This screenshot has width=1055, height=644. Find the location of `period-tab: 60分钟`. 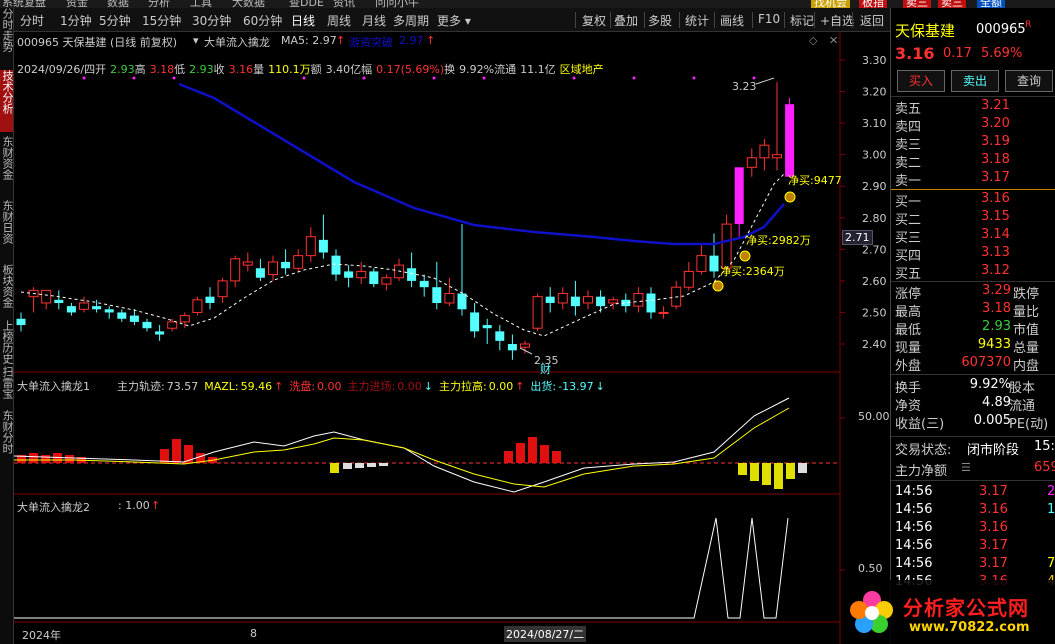

period-tab: 60分钟 is located at coordinates (262, 20).